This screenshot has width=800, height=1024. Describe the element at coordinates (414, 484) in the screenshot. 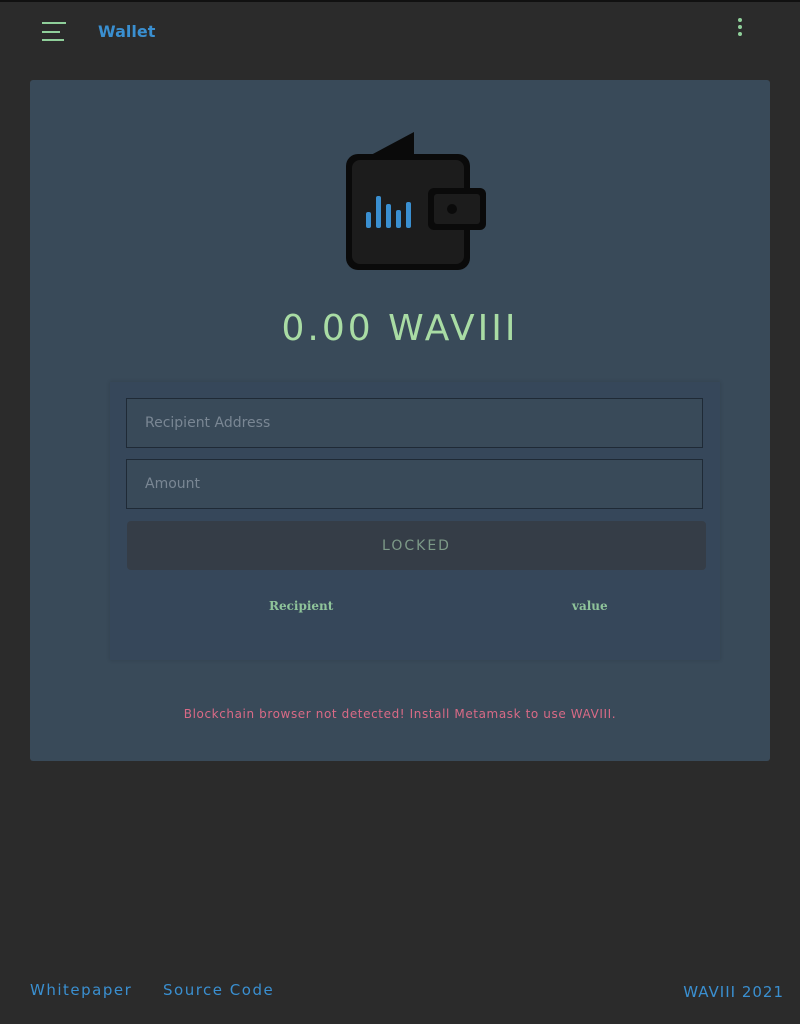

I see `amount-input` at that location.